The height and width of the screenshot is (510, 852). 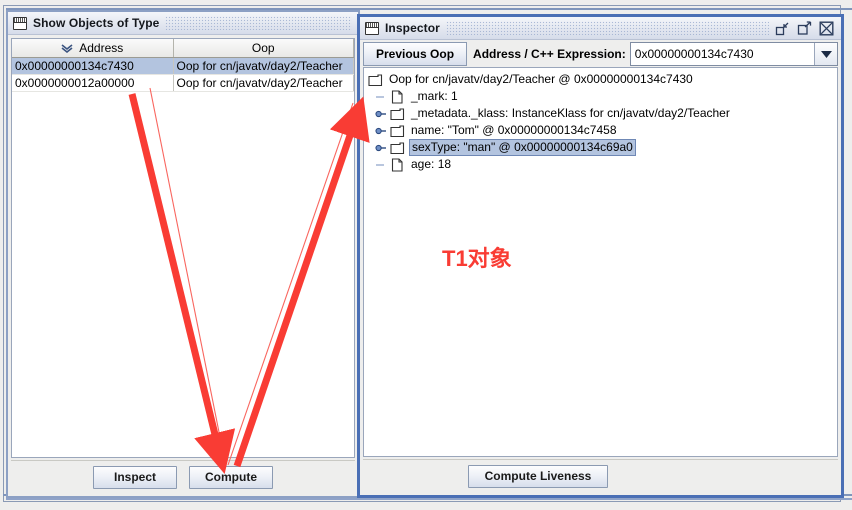 I want to click on tree-node-label: _mark: 1, so click(x=434, y=96).